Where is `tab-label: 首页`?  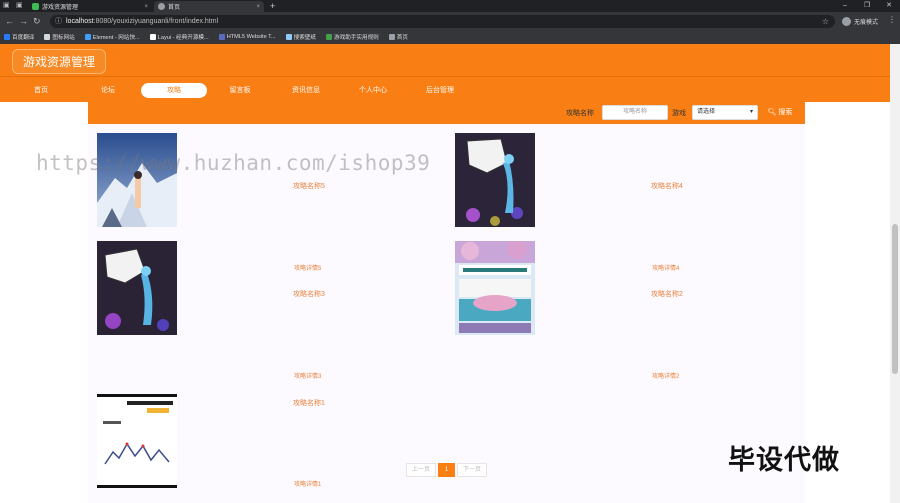 tab-label: 首页 is located at coordinates (174, 8).